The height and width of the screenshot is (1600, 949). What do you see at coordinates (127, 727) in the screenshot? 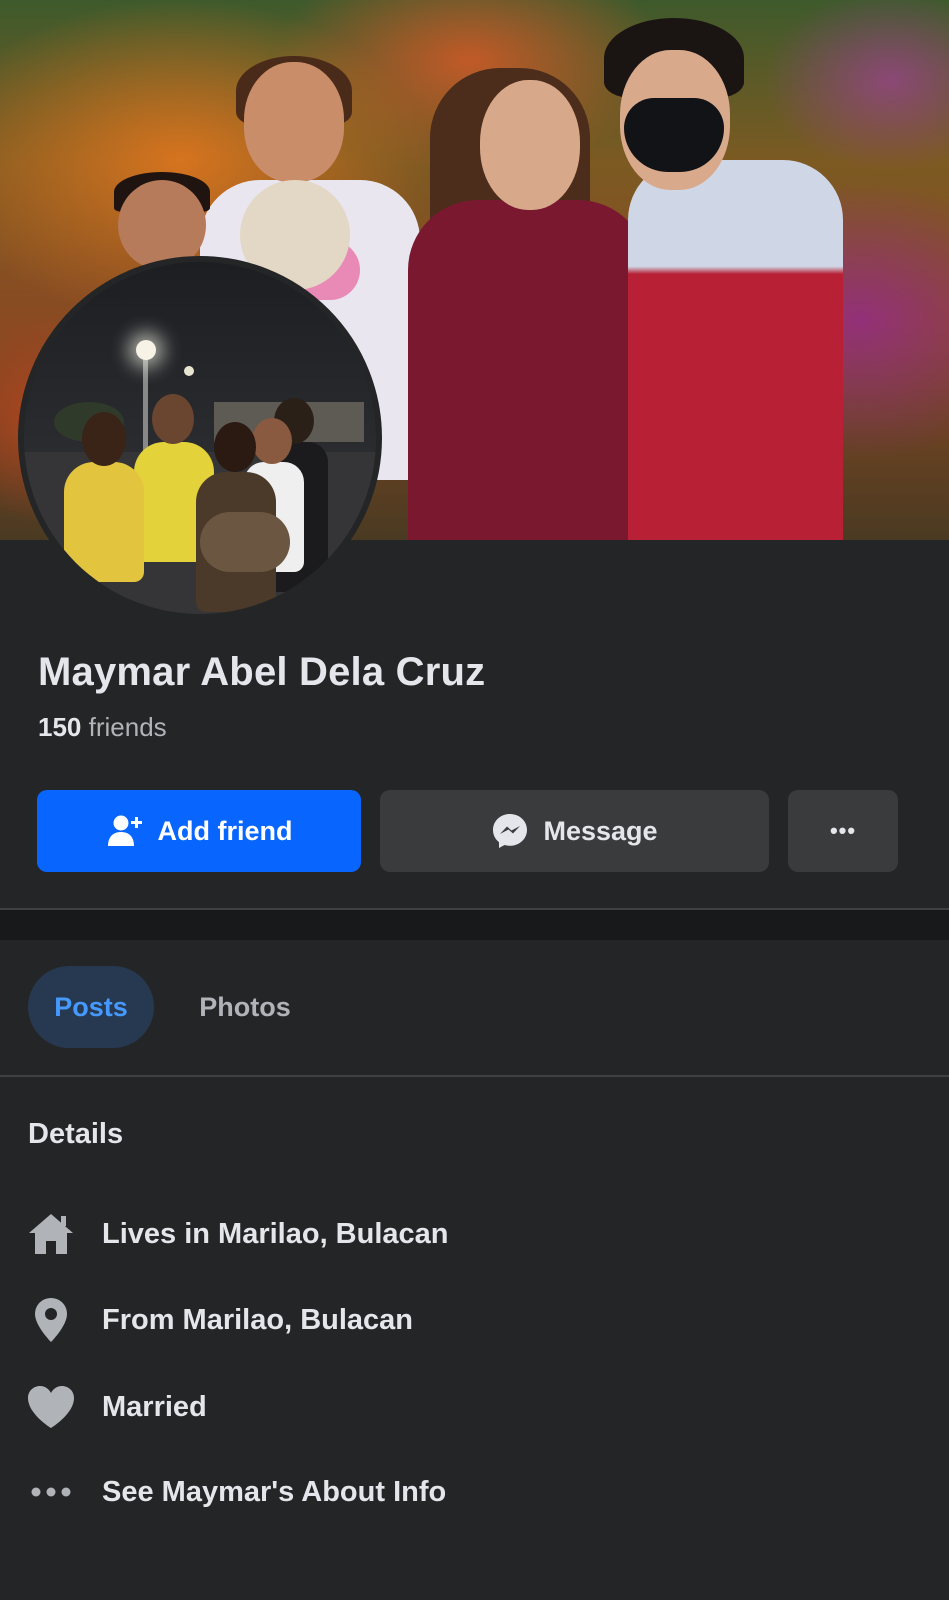
I see `friends-count-label: friends` at bounding box center [127, 727].